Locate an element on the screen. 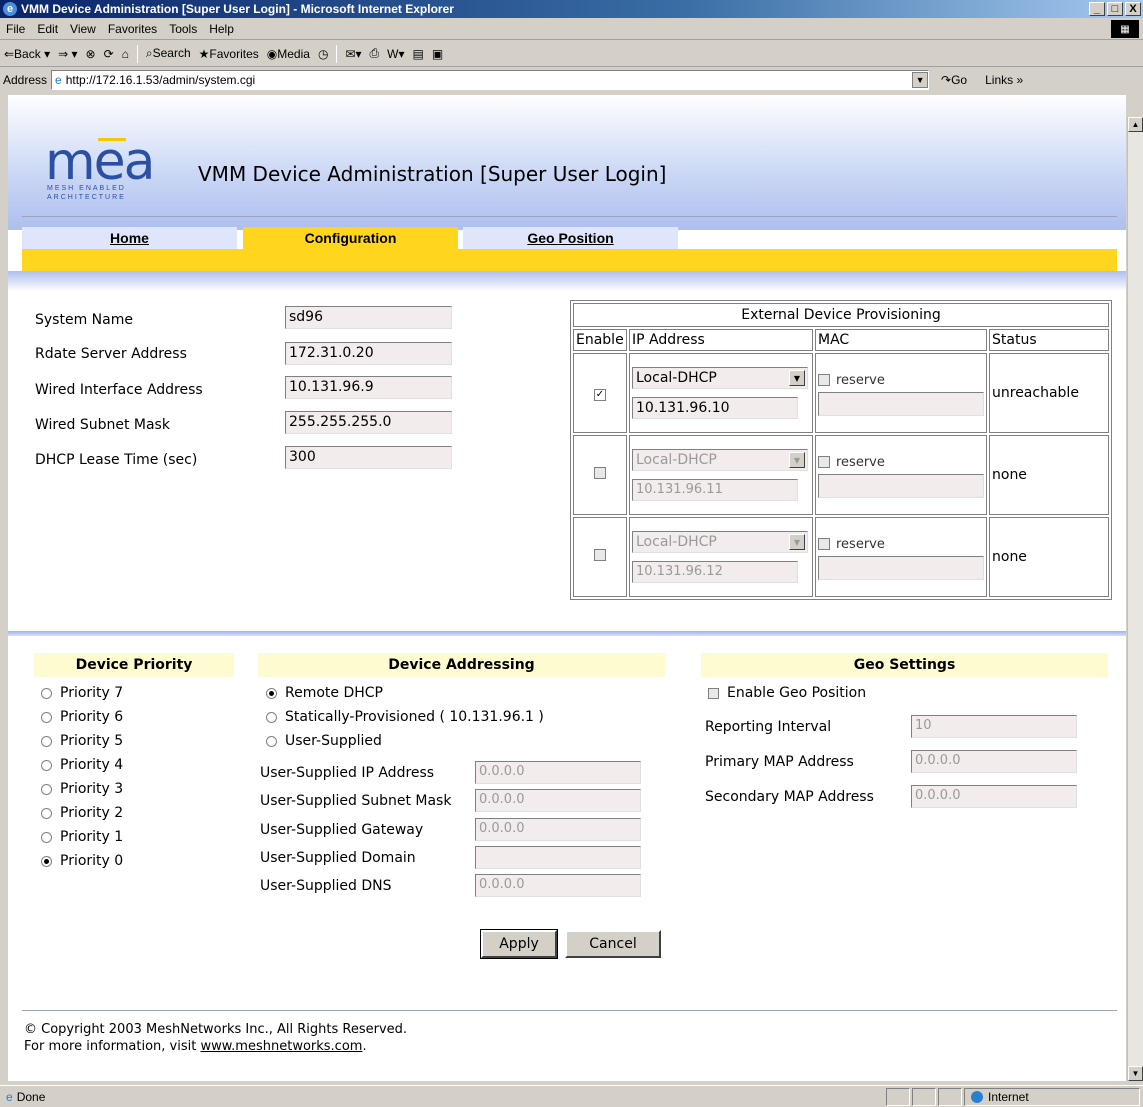  refresh-icon: ⟳ is located at coordinates (109, 54).